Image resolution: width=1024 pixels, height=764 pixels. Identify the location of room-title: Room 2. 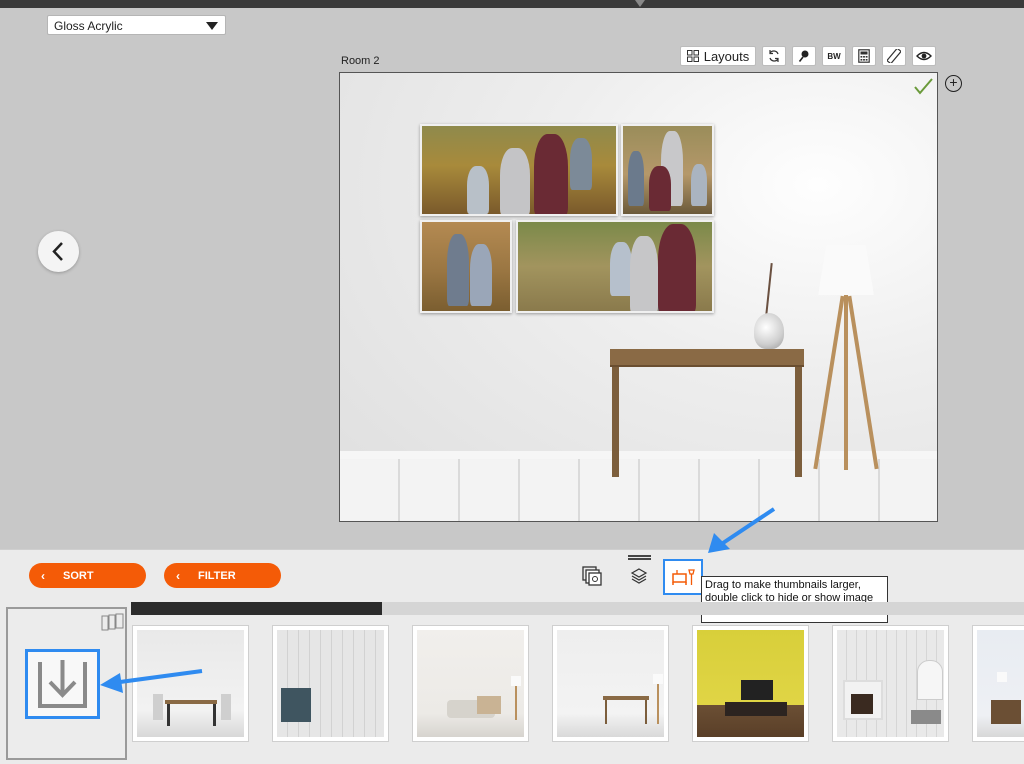
(360, 61).